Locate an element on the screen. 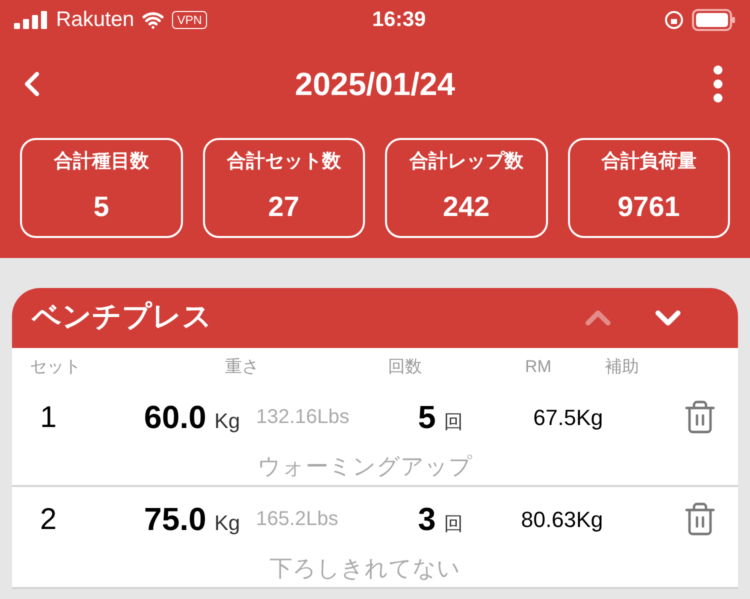 The width and height of the screenshot is (750, 599). stat-label: 合計レップ数 is located at coordinates (466, 162).